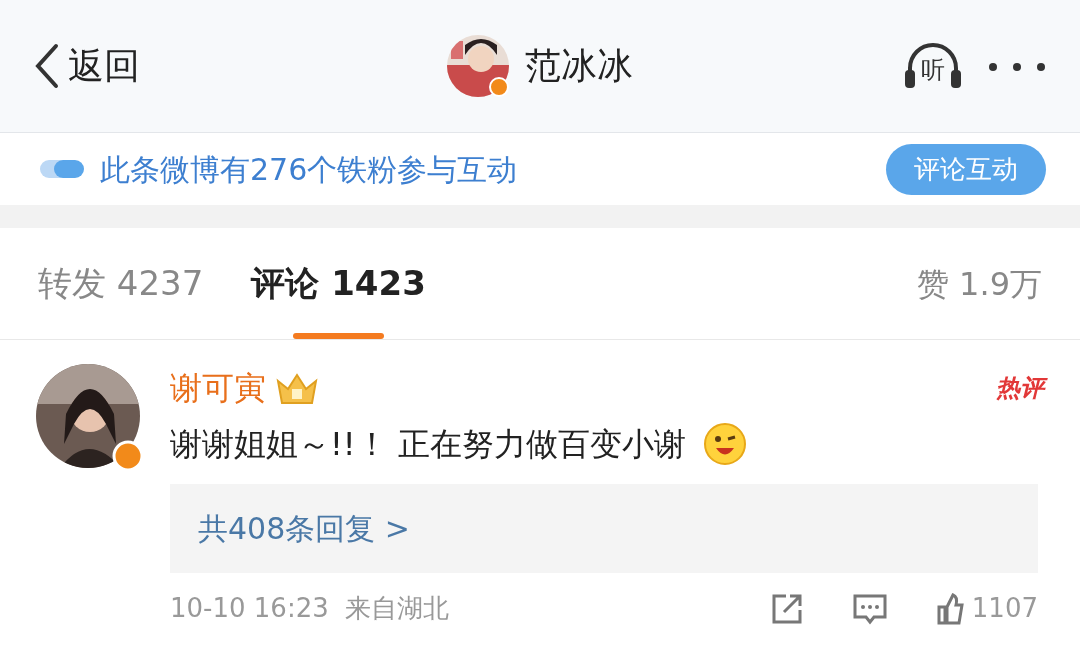 The width and height of the screenshot is (1080, 654). Describe the element at coordinates (979, 283) in the screenshot. I see `likes-count: 赞 1.9万` at that location.